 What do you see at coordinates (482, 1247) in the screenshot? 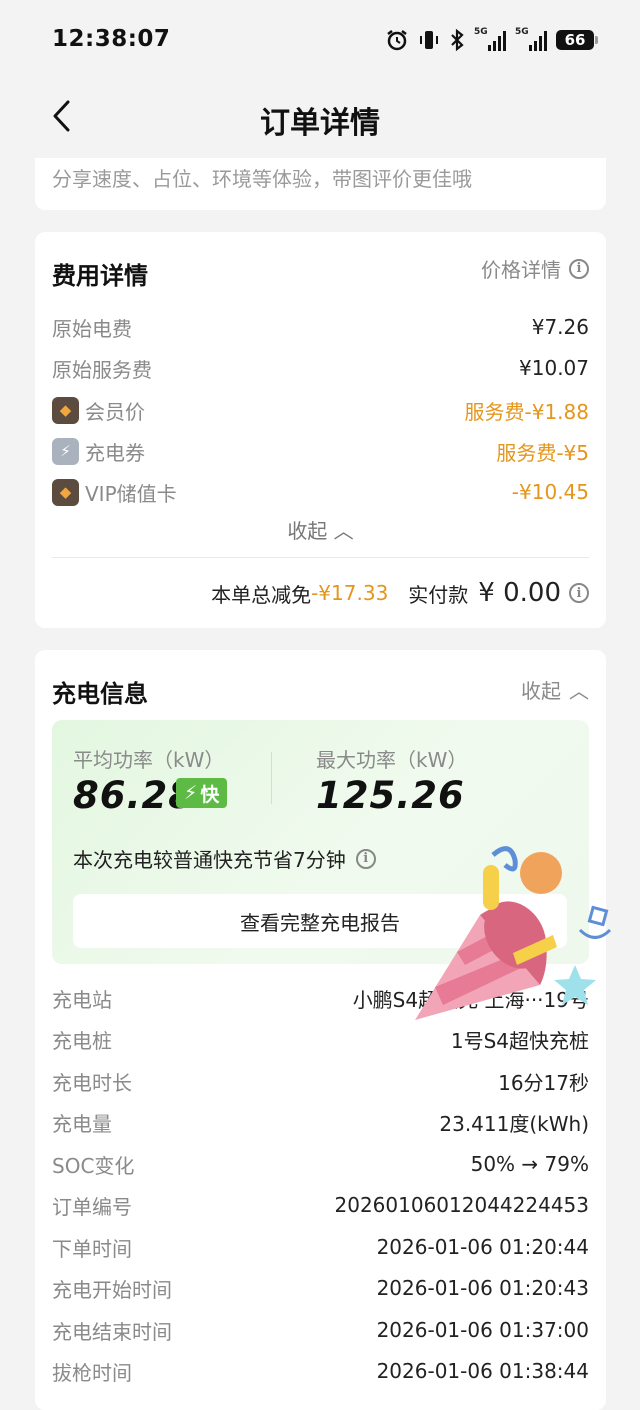
I see `info-value: 2026-01-06 01:20:44` at bounding box center [482, 1247].